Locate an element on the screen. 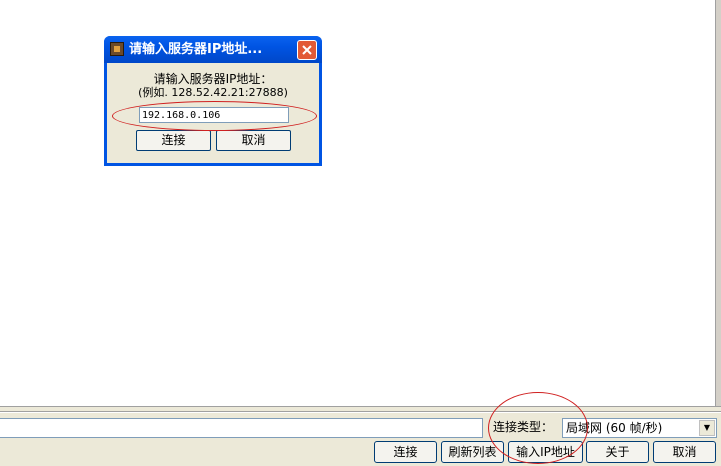 The image size is (721, 466). dialog-example-text: (例如. 128.52.42.21:27888) is located at coordinates (213, 92).